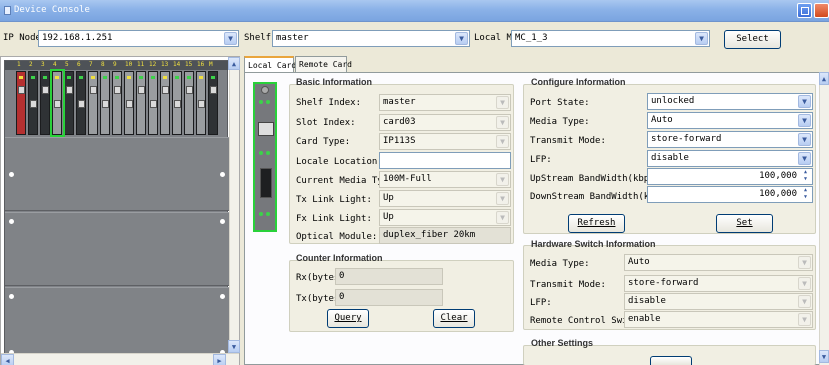  Describe the element at coordinates (445, 141) in the screenshot. I see `card-type-select: IP113S ▼` at that location.